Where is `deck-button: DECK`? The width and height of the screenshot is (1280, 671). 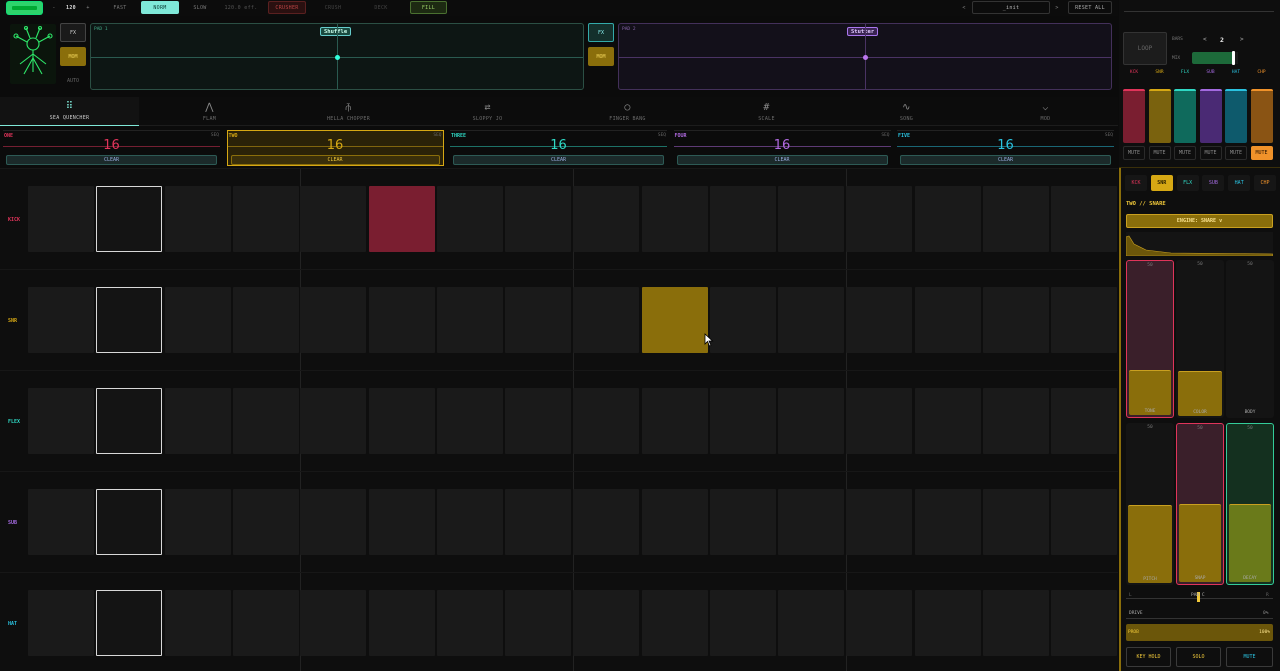
deck-button: DECK is located at coordinates (381, 7).